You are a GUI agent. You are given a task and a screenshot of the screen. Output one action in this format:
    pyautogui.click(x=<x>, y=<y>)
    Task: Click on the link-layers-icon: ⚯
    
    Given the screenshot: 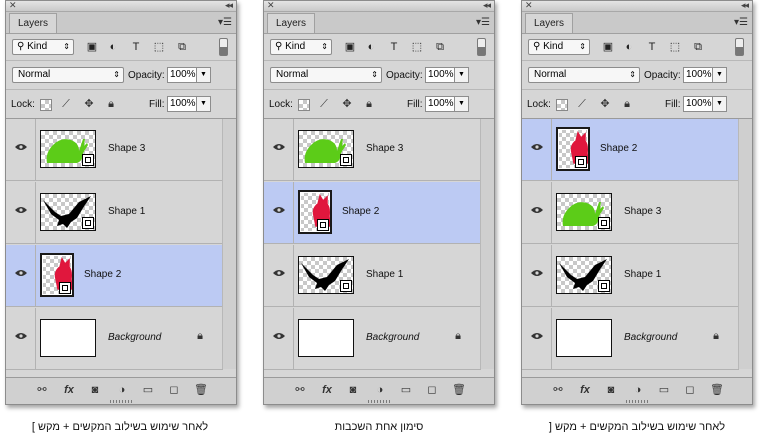 What is the action you would take?
    pyautogui.click(x=300, y=390)
    